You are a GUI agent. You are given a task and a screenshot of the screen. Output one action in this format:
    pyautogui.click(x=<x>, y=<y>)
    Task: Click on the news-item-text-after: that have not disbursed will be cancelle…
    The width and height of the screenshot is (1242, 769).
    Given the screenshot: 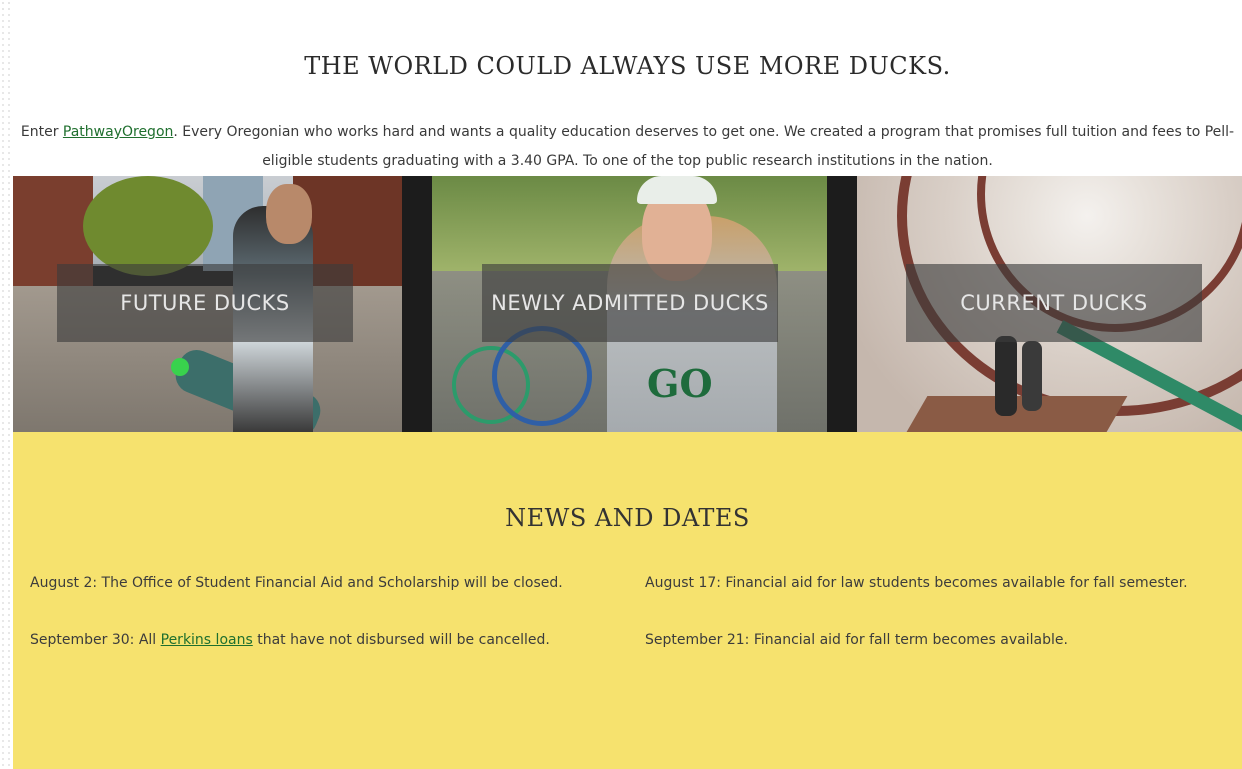 What is the action you would take?
    pyautogui.click(x=401, y=640)
    